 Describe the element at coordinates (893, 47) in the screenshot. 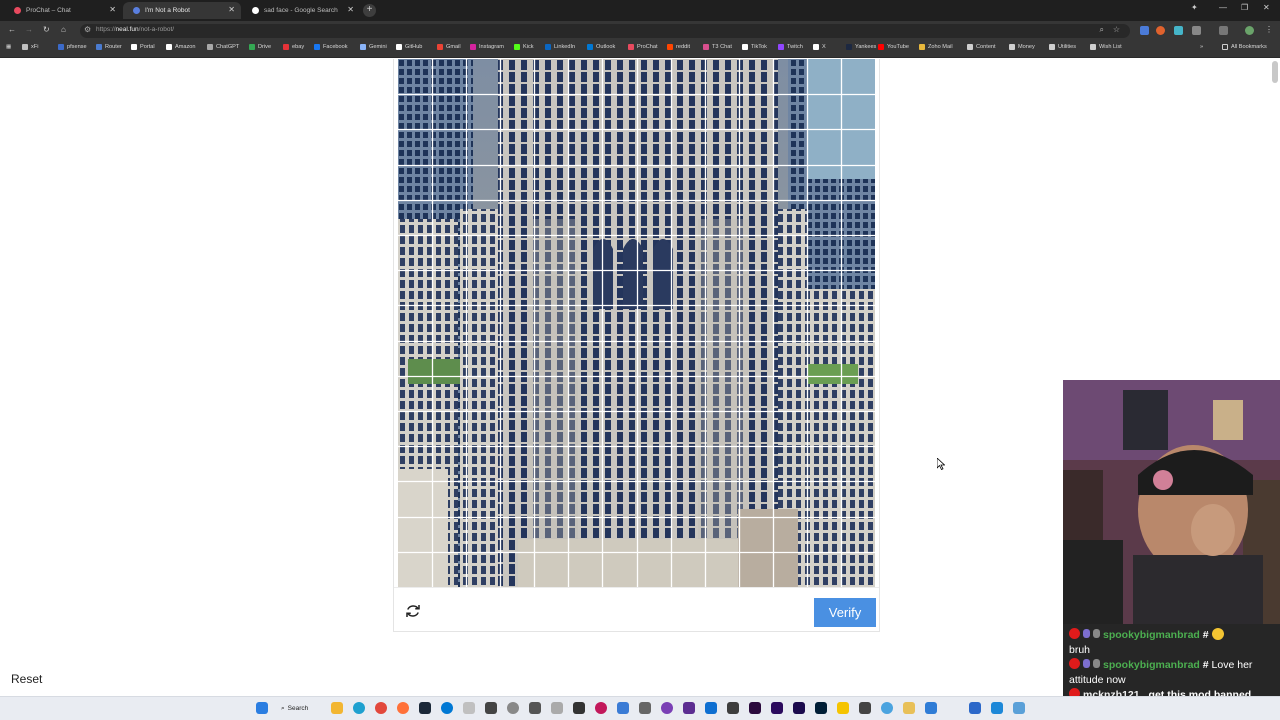

I see `bookmark-youtube: YouTube` at that location.